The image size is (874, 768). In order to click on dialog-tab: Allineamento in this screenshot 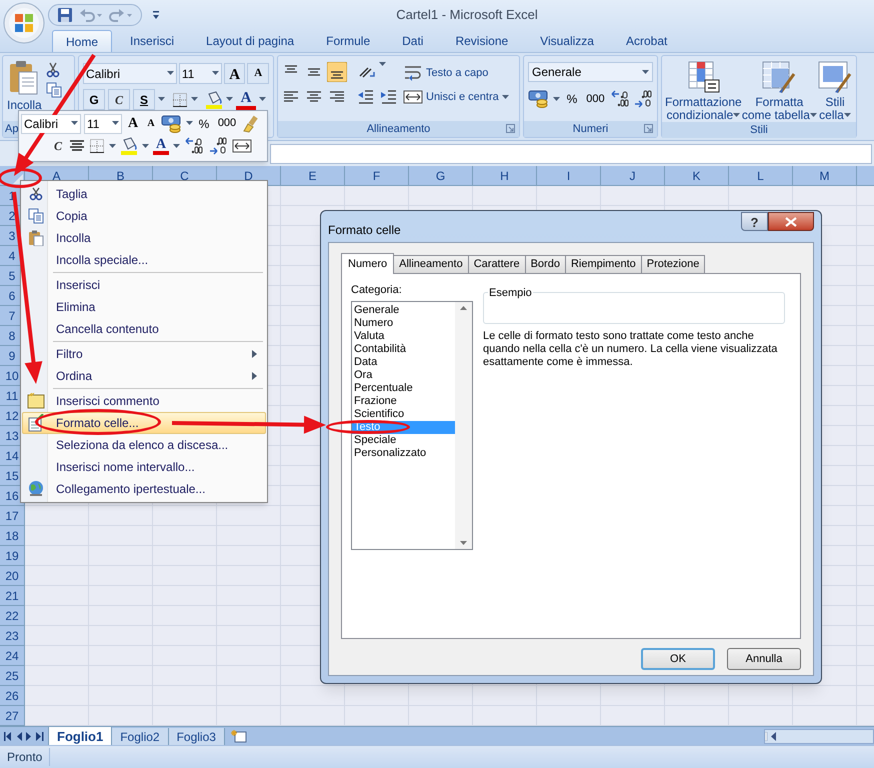, I will do `click(431, 264)`.